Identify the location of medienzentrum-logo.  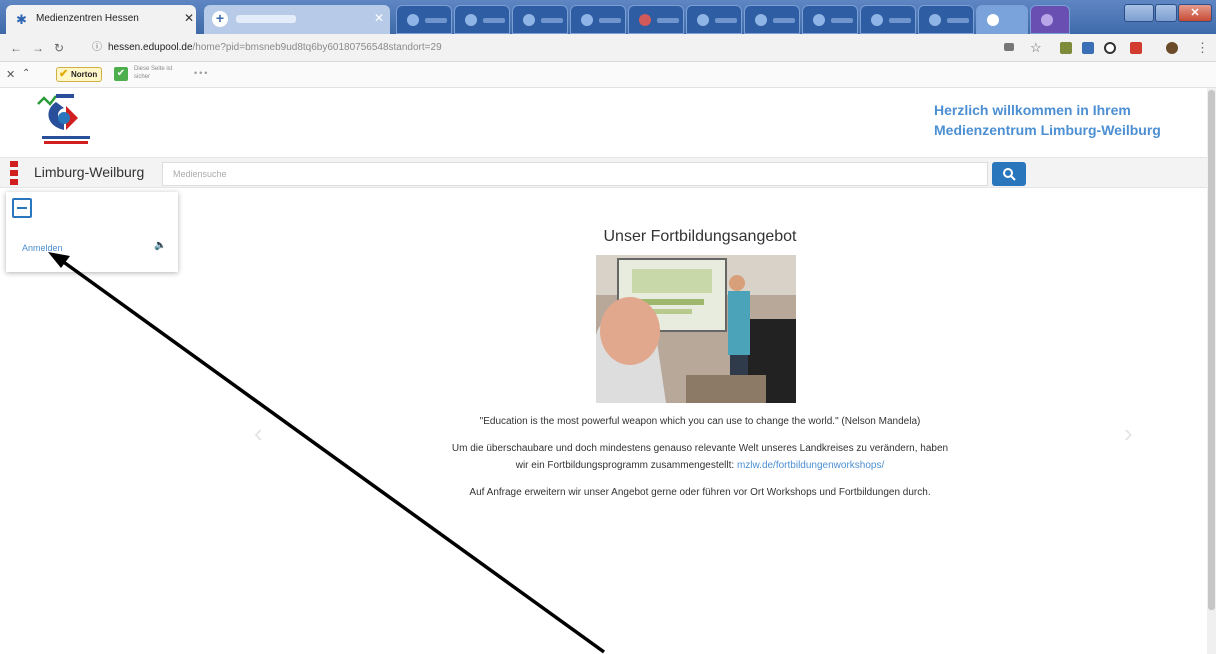
(66, 120).